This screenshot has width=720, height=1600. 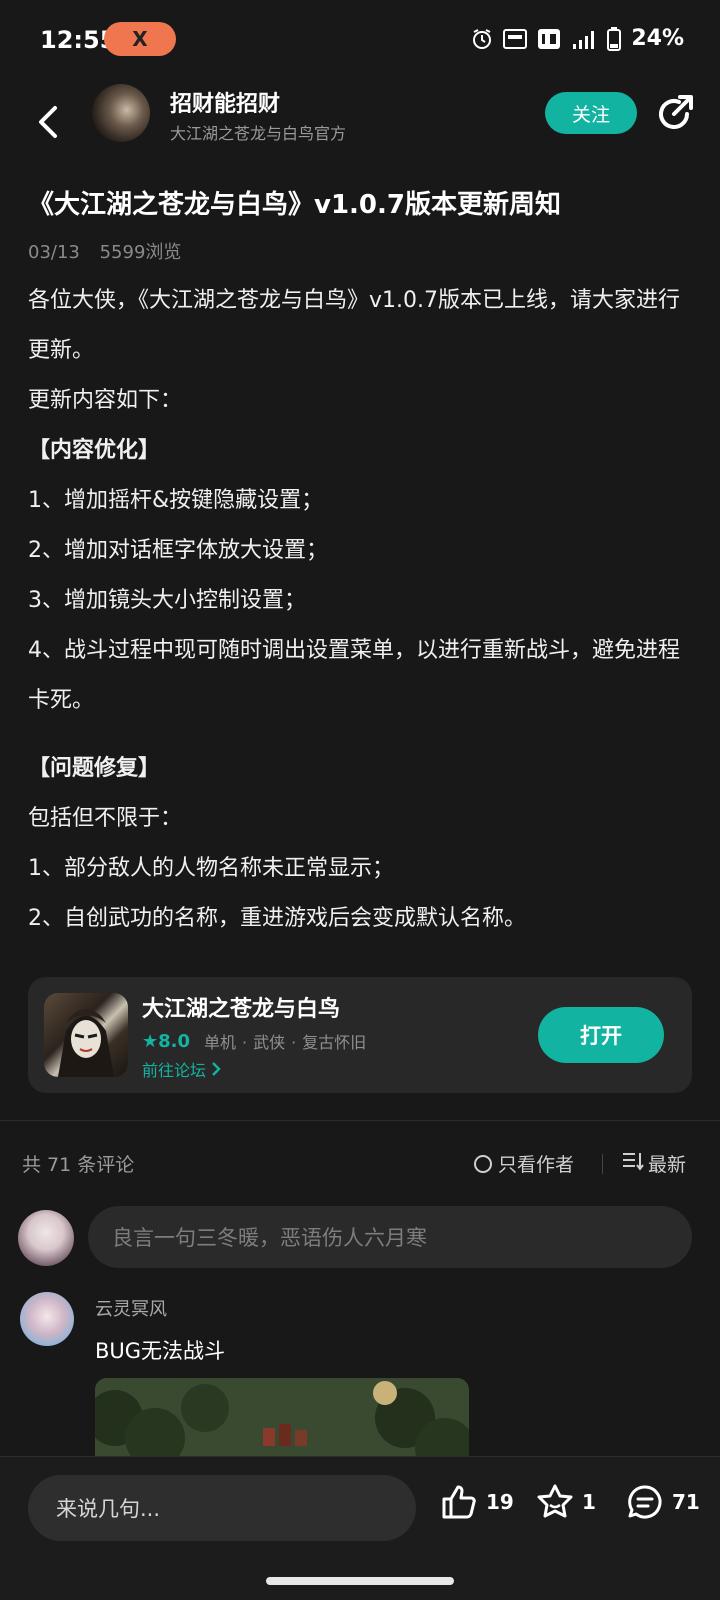 I want to click on like-button: 19, so click(x=477, y=1502).